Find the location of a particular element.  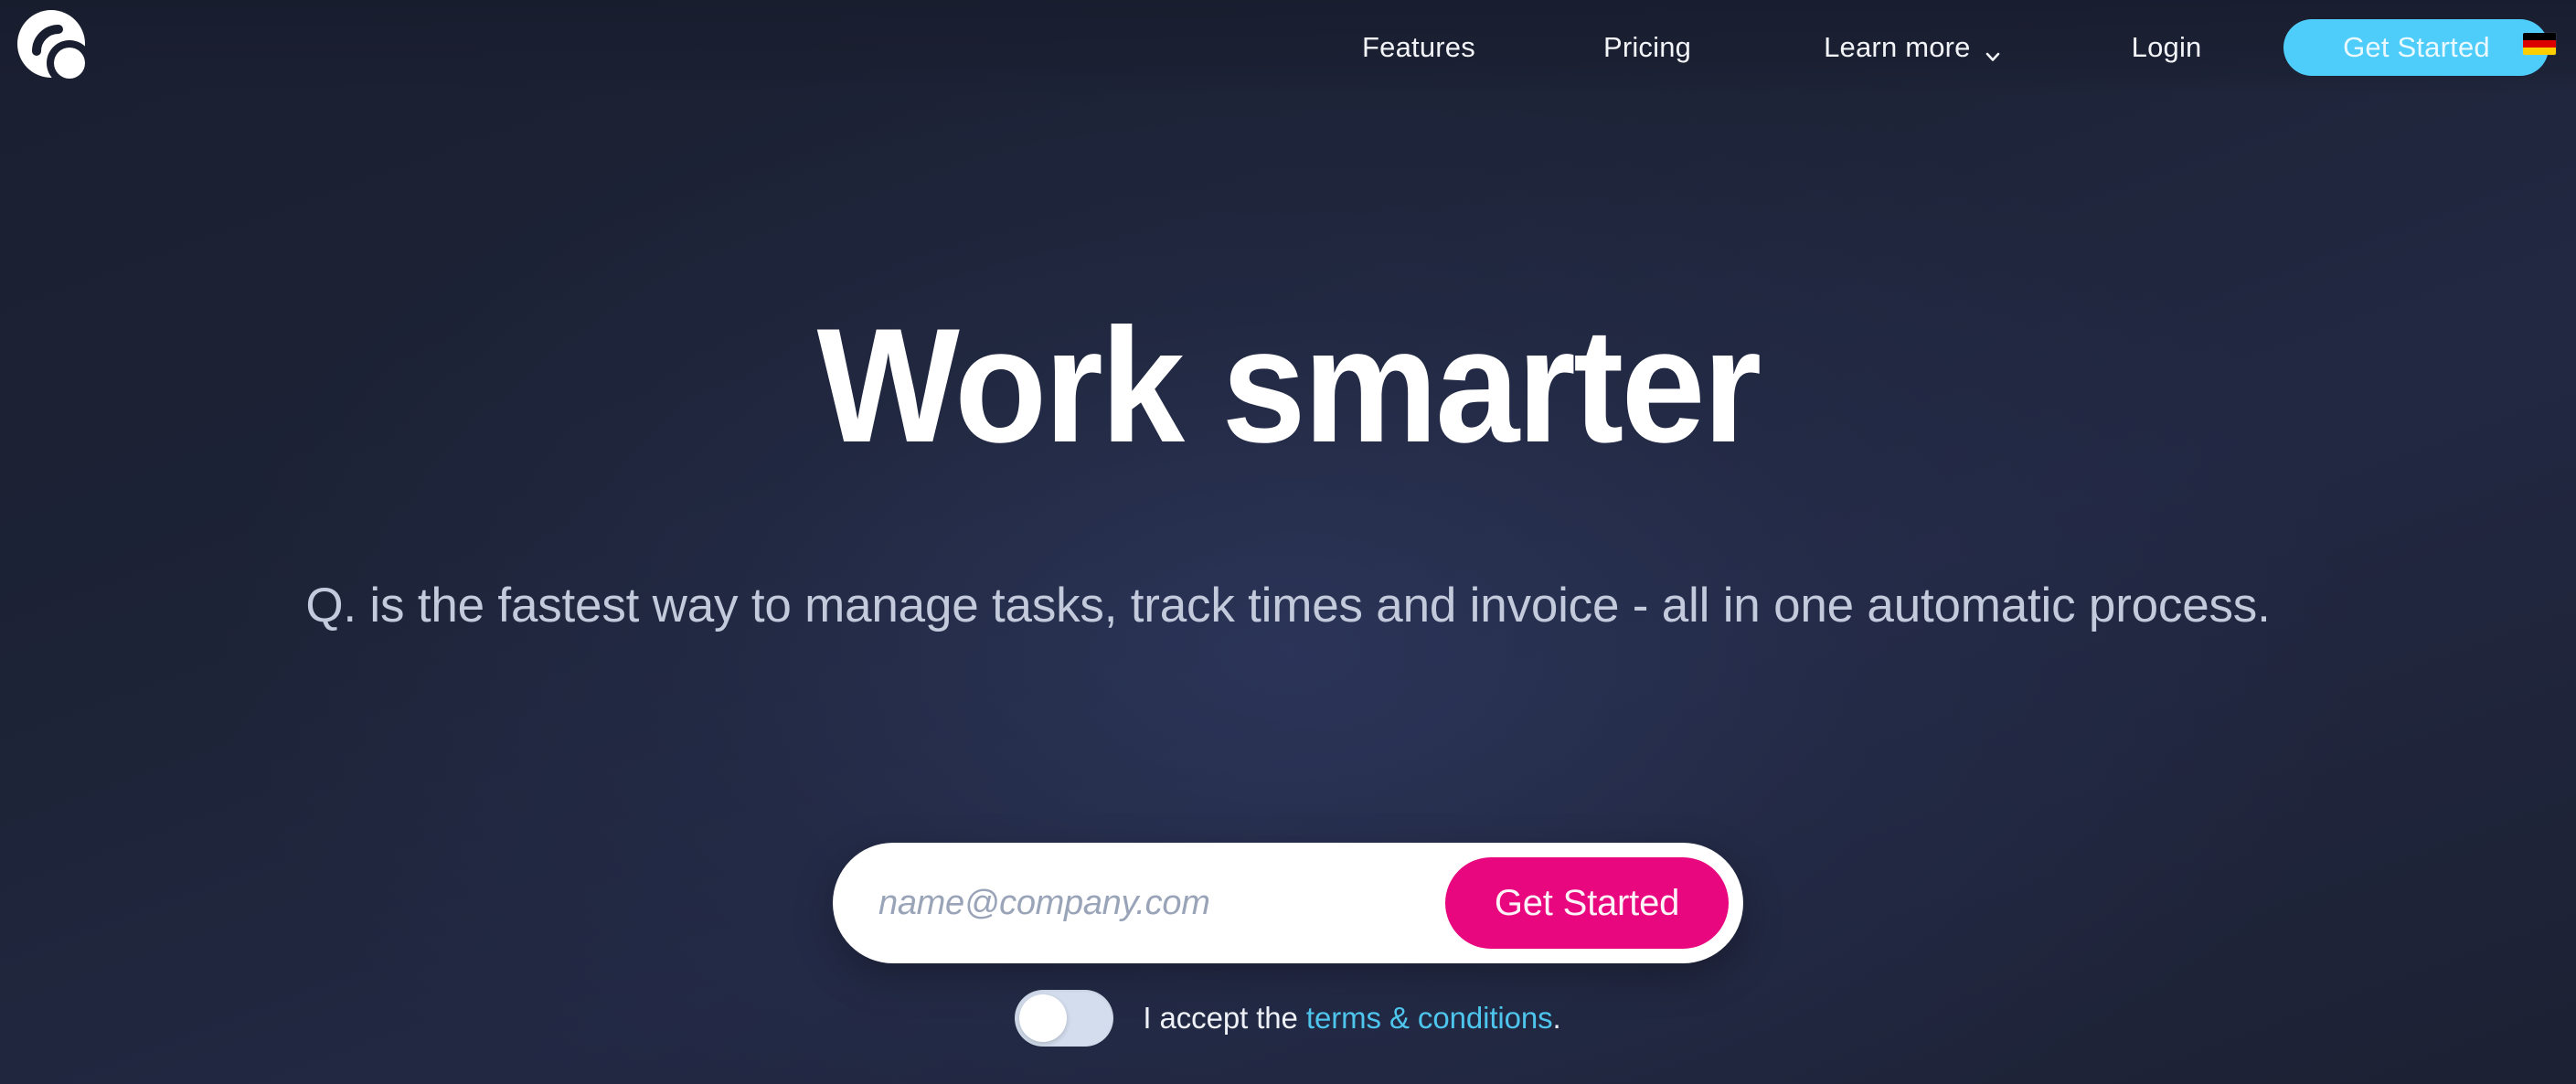

terms-text-after: . is located at coordinates (1556, 1018).